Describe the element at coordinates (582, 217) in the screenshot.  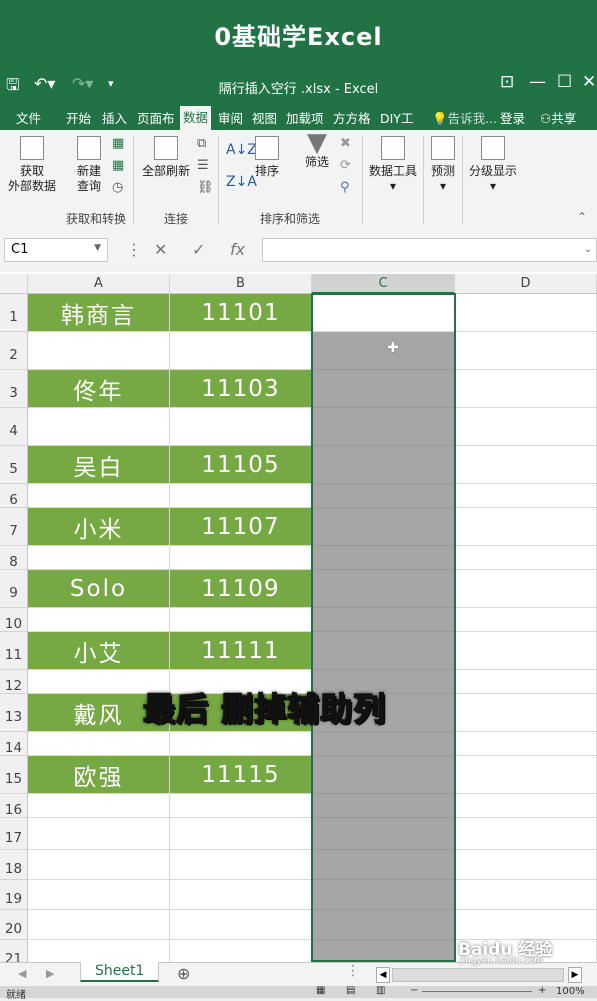
I see `collapse-ribbon-icon: ⌃` at that location.